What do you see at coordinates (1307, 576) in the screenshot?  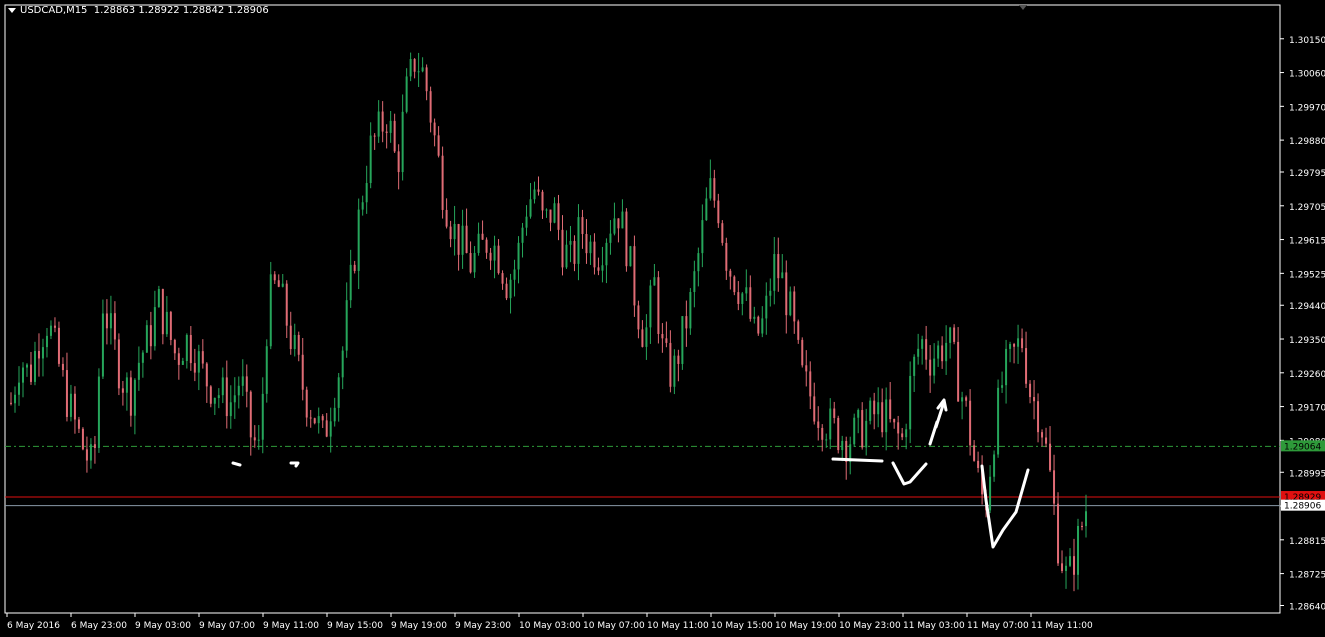 I see `y-tick-label: 1.28725` at bounding box center [1307, 576].